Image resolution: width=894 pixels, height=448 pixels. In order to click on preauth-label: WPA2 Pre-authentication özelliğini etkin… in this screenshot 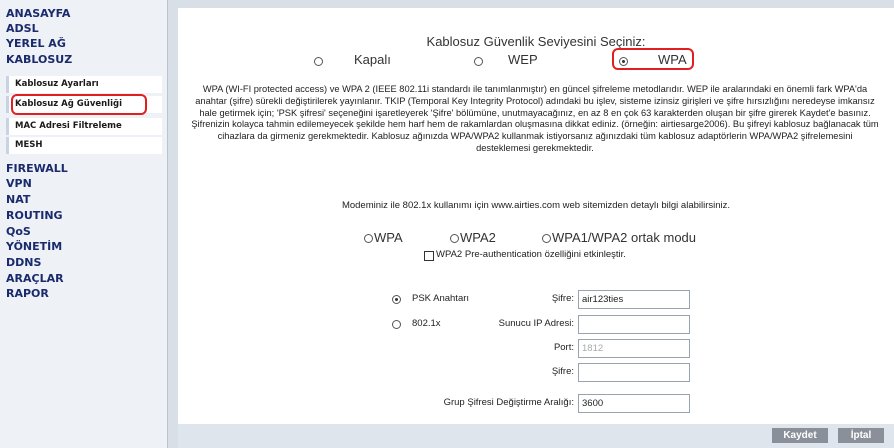, I will do `click(531, 254)`.